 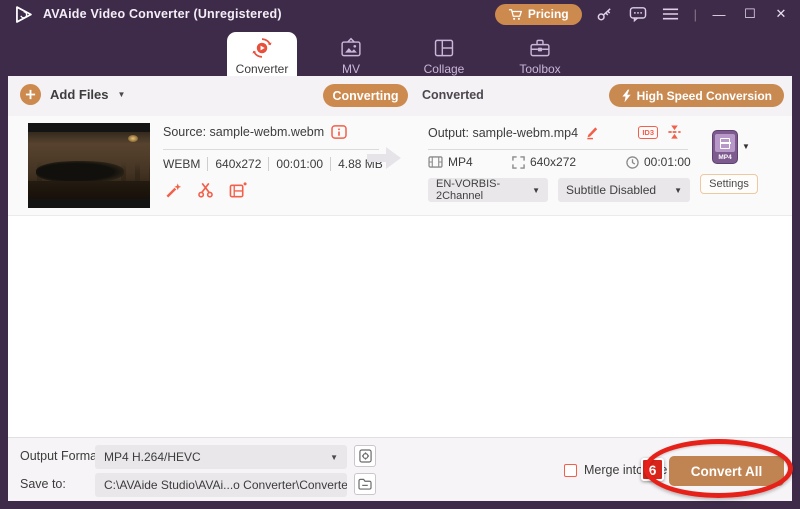 What do you see at coordinates (648, 132) in the screenshot?
I see `id3-tag-icon: ID3` at bounding box center [648, 132].